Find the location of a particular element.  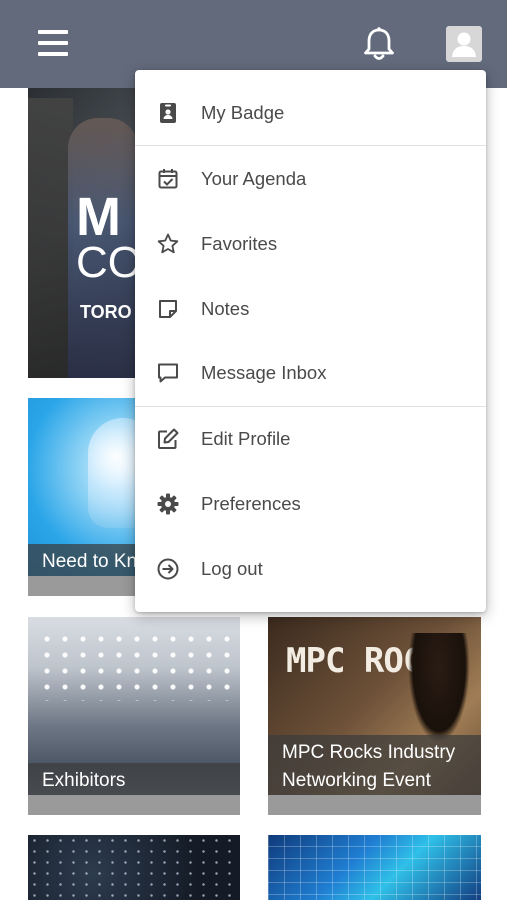

menu-item-preferences: Preferences is located at coordinates (310, 504).